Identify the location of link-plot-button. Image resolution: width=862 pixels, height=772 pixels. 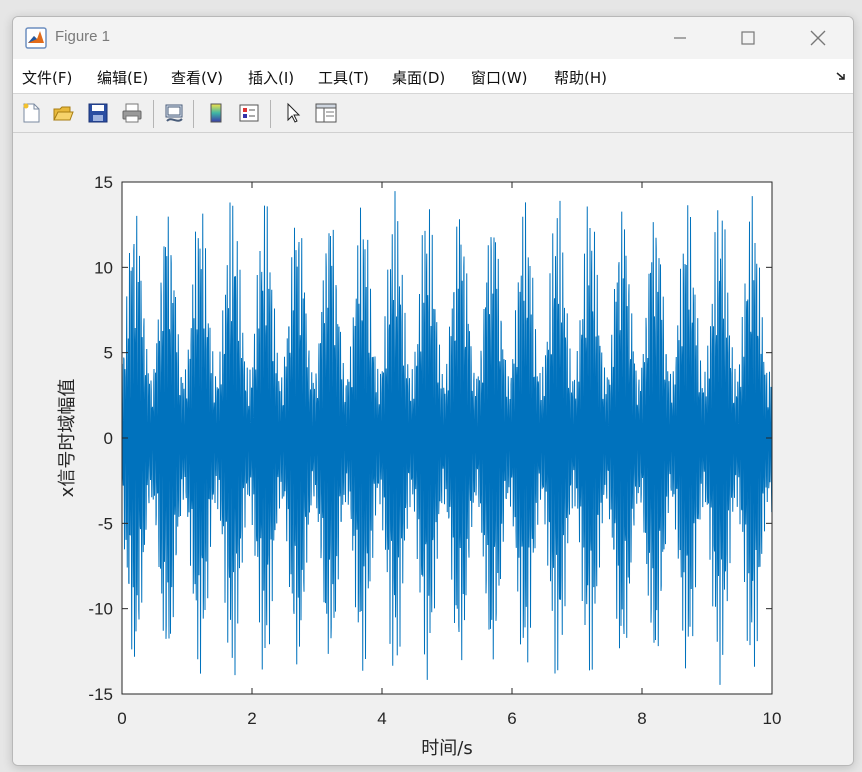
(174, 113).